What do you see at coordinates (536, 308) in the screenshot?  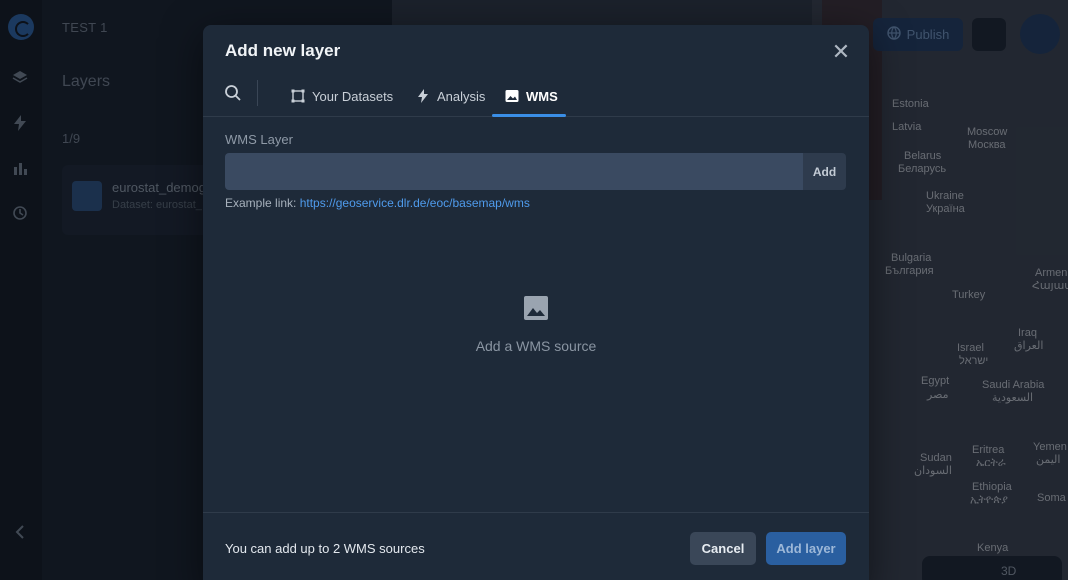 I see `image-placeholder-icon` at bounding box center [536, 308].